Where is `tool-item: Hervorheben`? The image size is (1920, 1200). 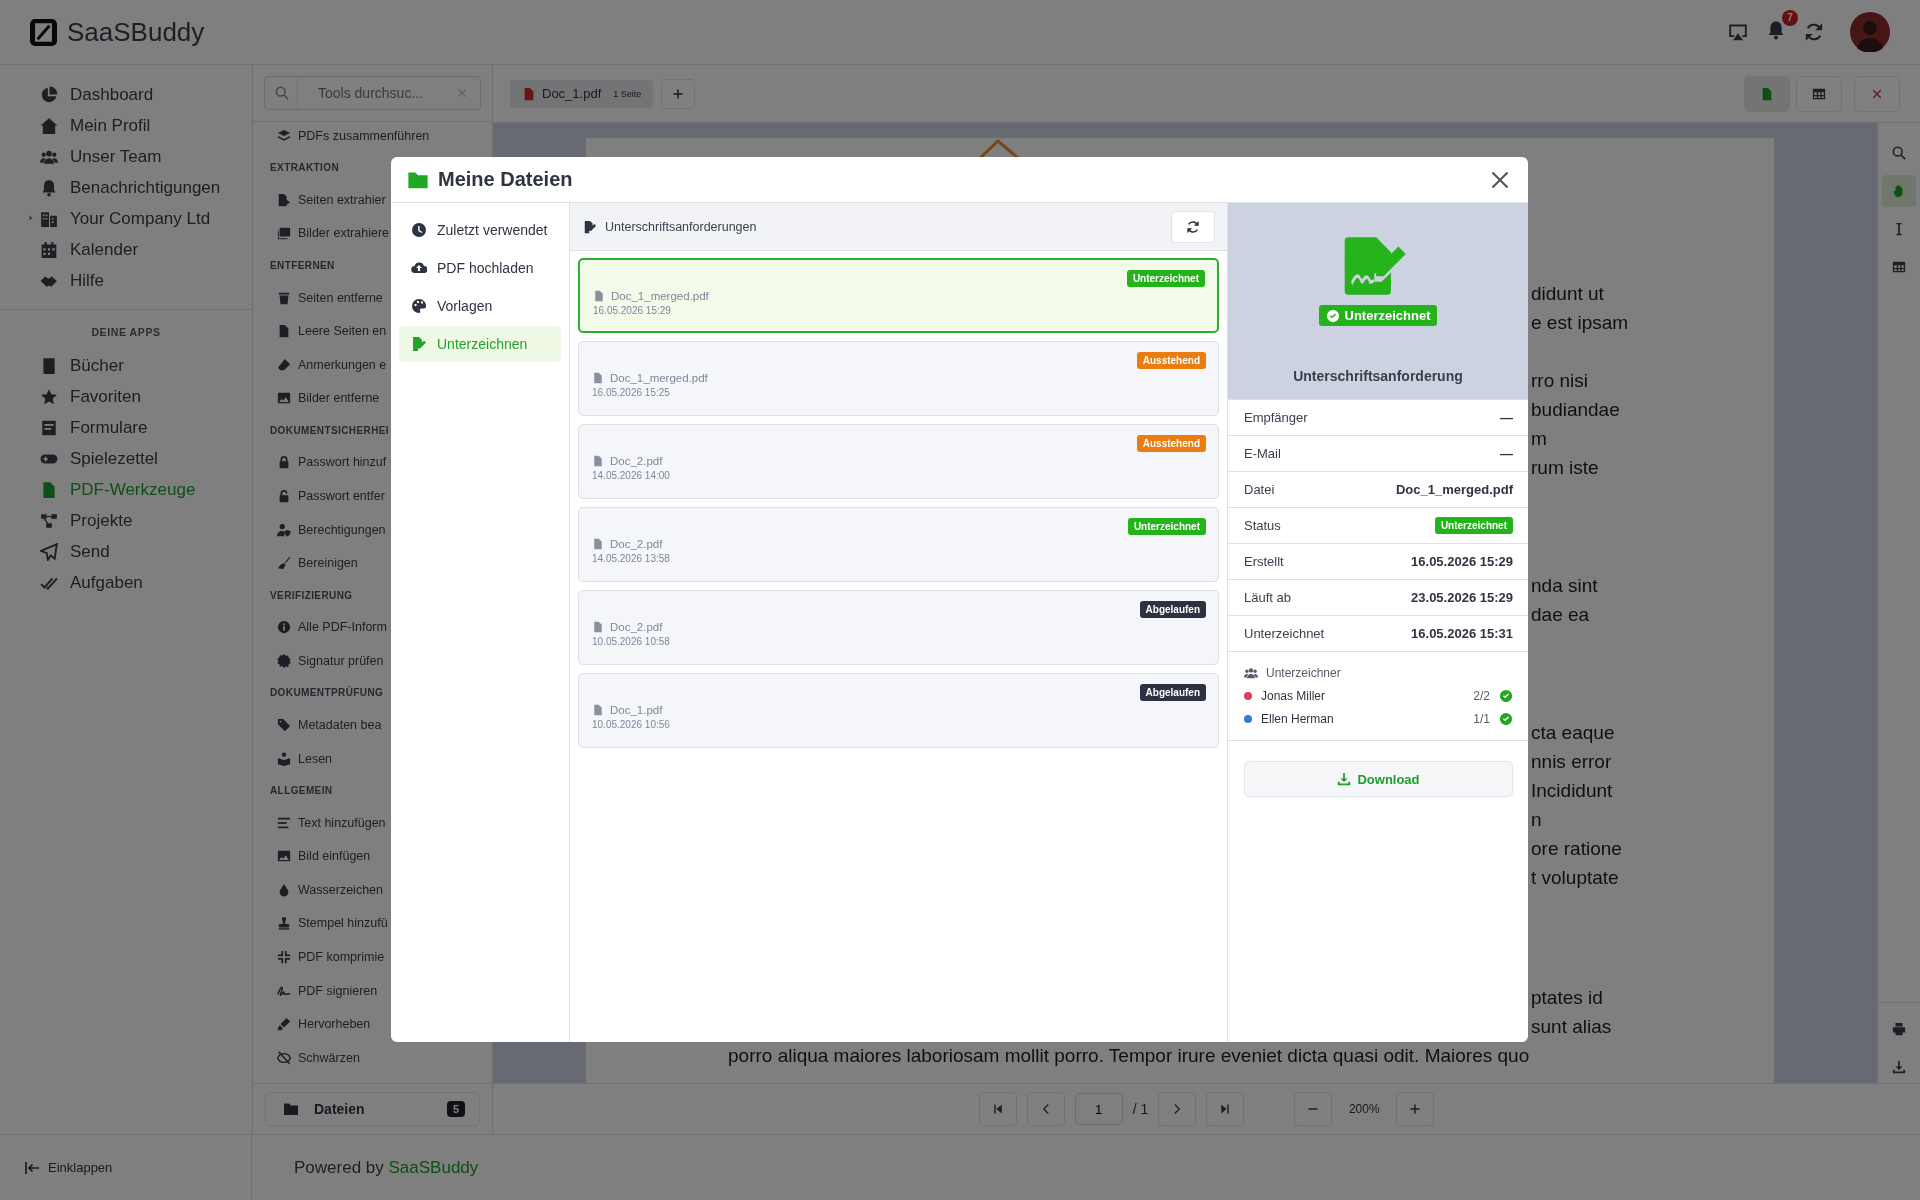 tool-item: Hervorheben is located at coordinates (312, 1024).